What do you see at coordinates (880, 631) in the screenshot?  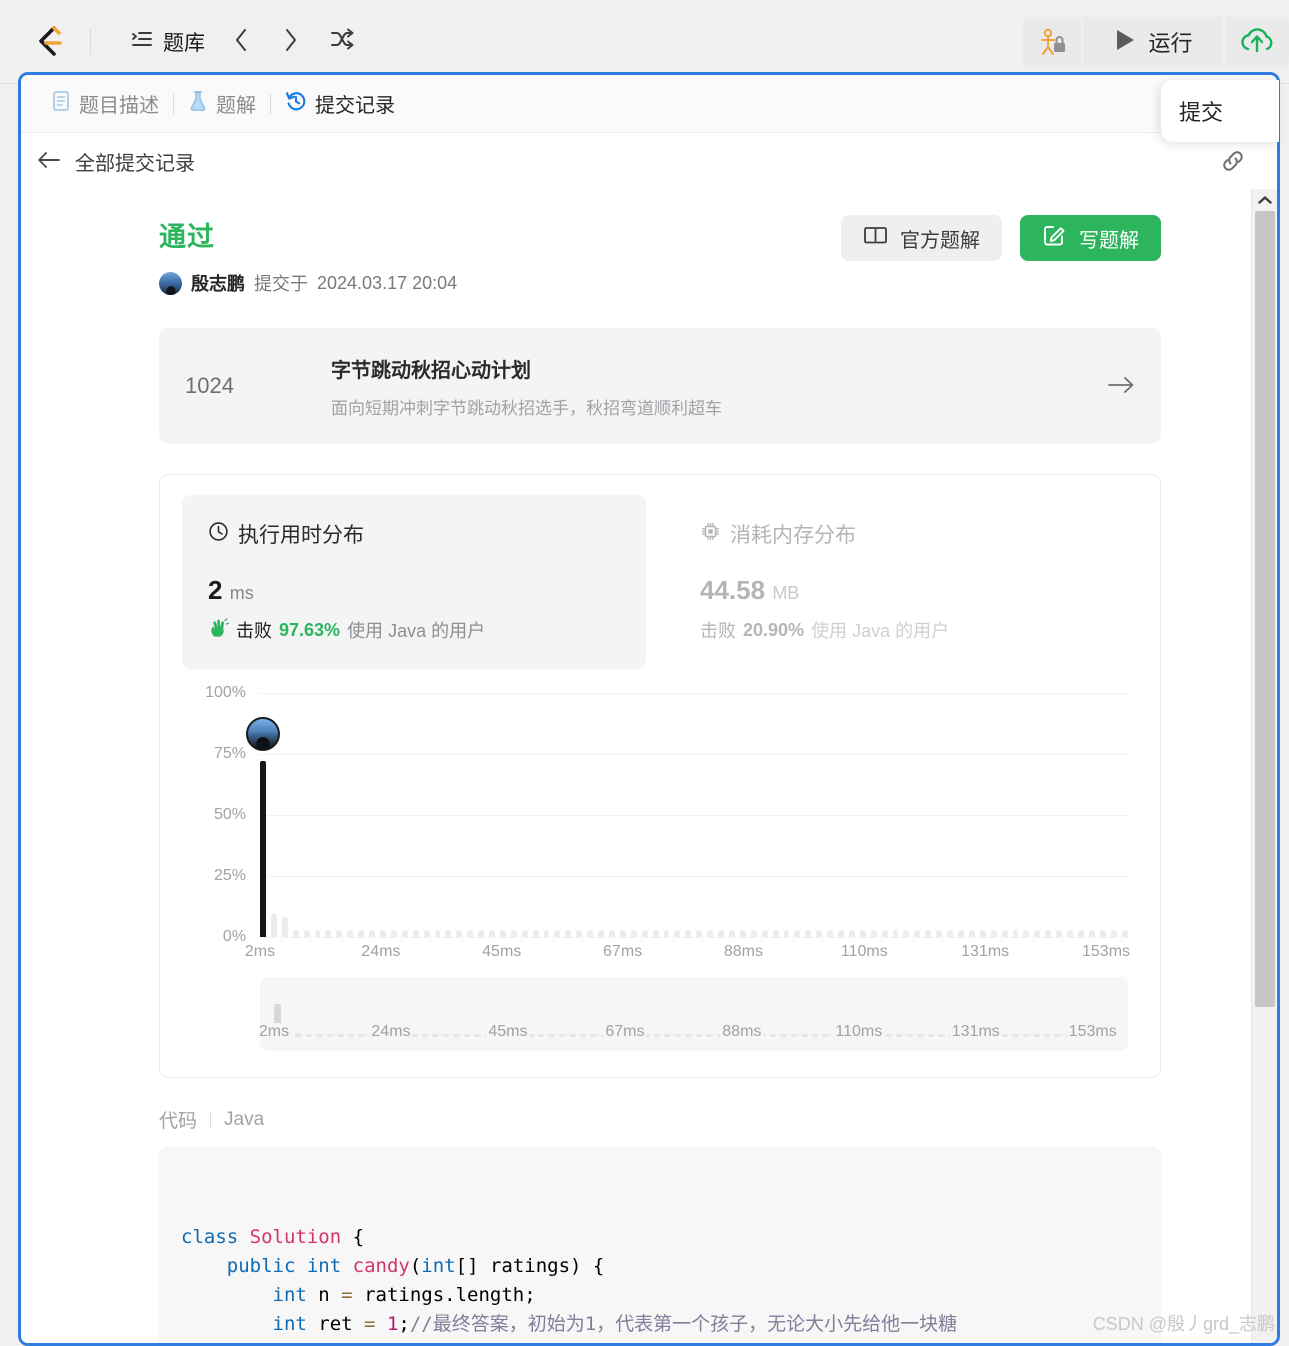 I see `memory-beat-suffix: 使用 Java 的用户` at bounding box center [880, 631].